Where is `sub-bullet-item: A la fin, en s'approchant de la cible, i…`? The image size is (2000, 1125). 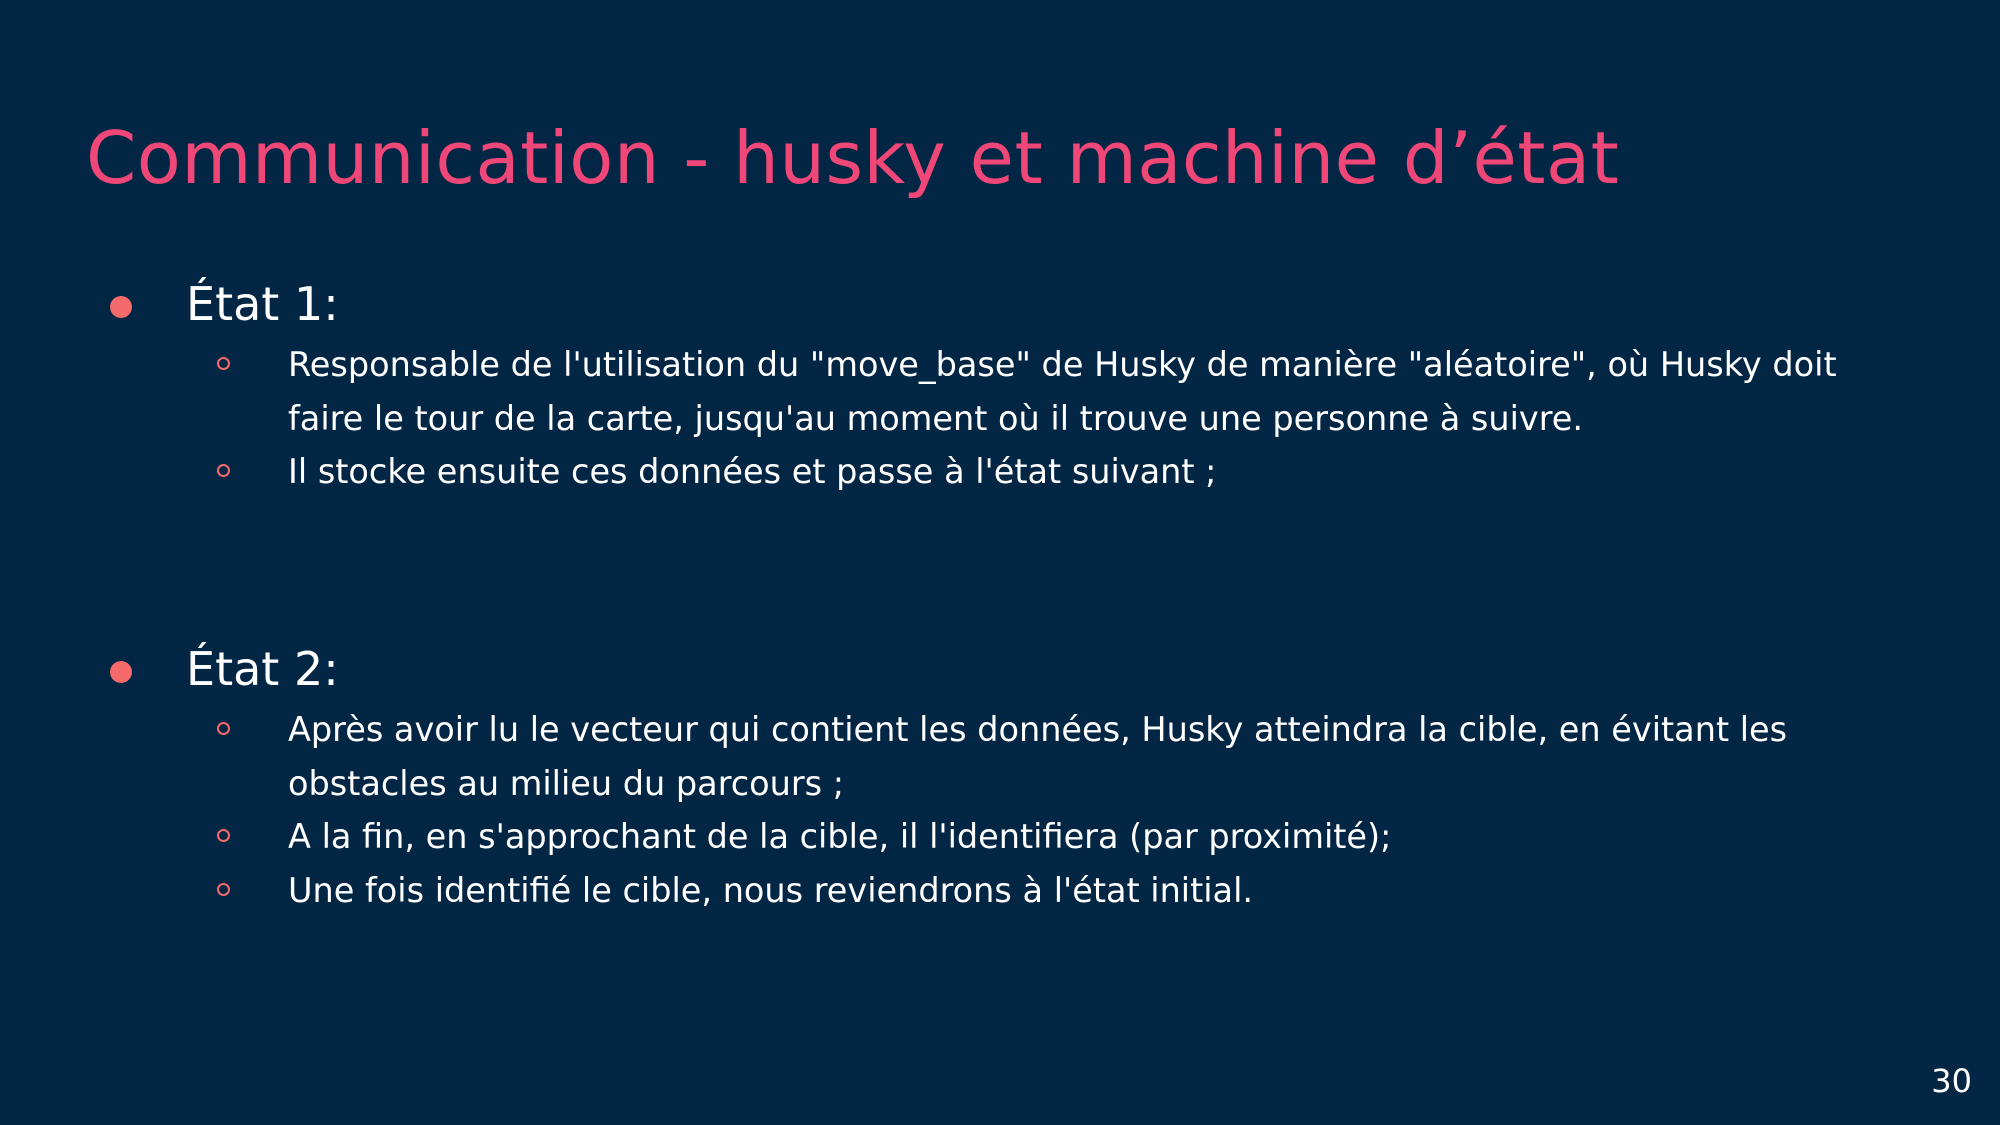 sub-bullet-item: A la fin, en s'approchant de la cible, i… is located at coordinates (1000, 837).